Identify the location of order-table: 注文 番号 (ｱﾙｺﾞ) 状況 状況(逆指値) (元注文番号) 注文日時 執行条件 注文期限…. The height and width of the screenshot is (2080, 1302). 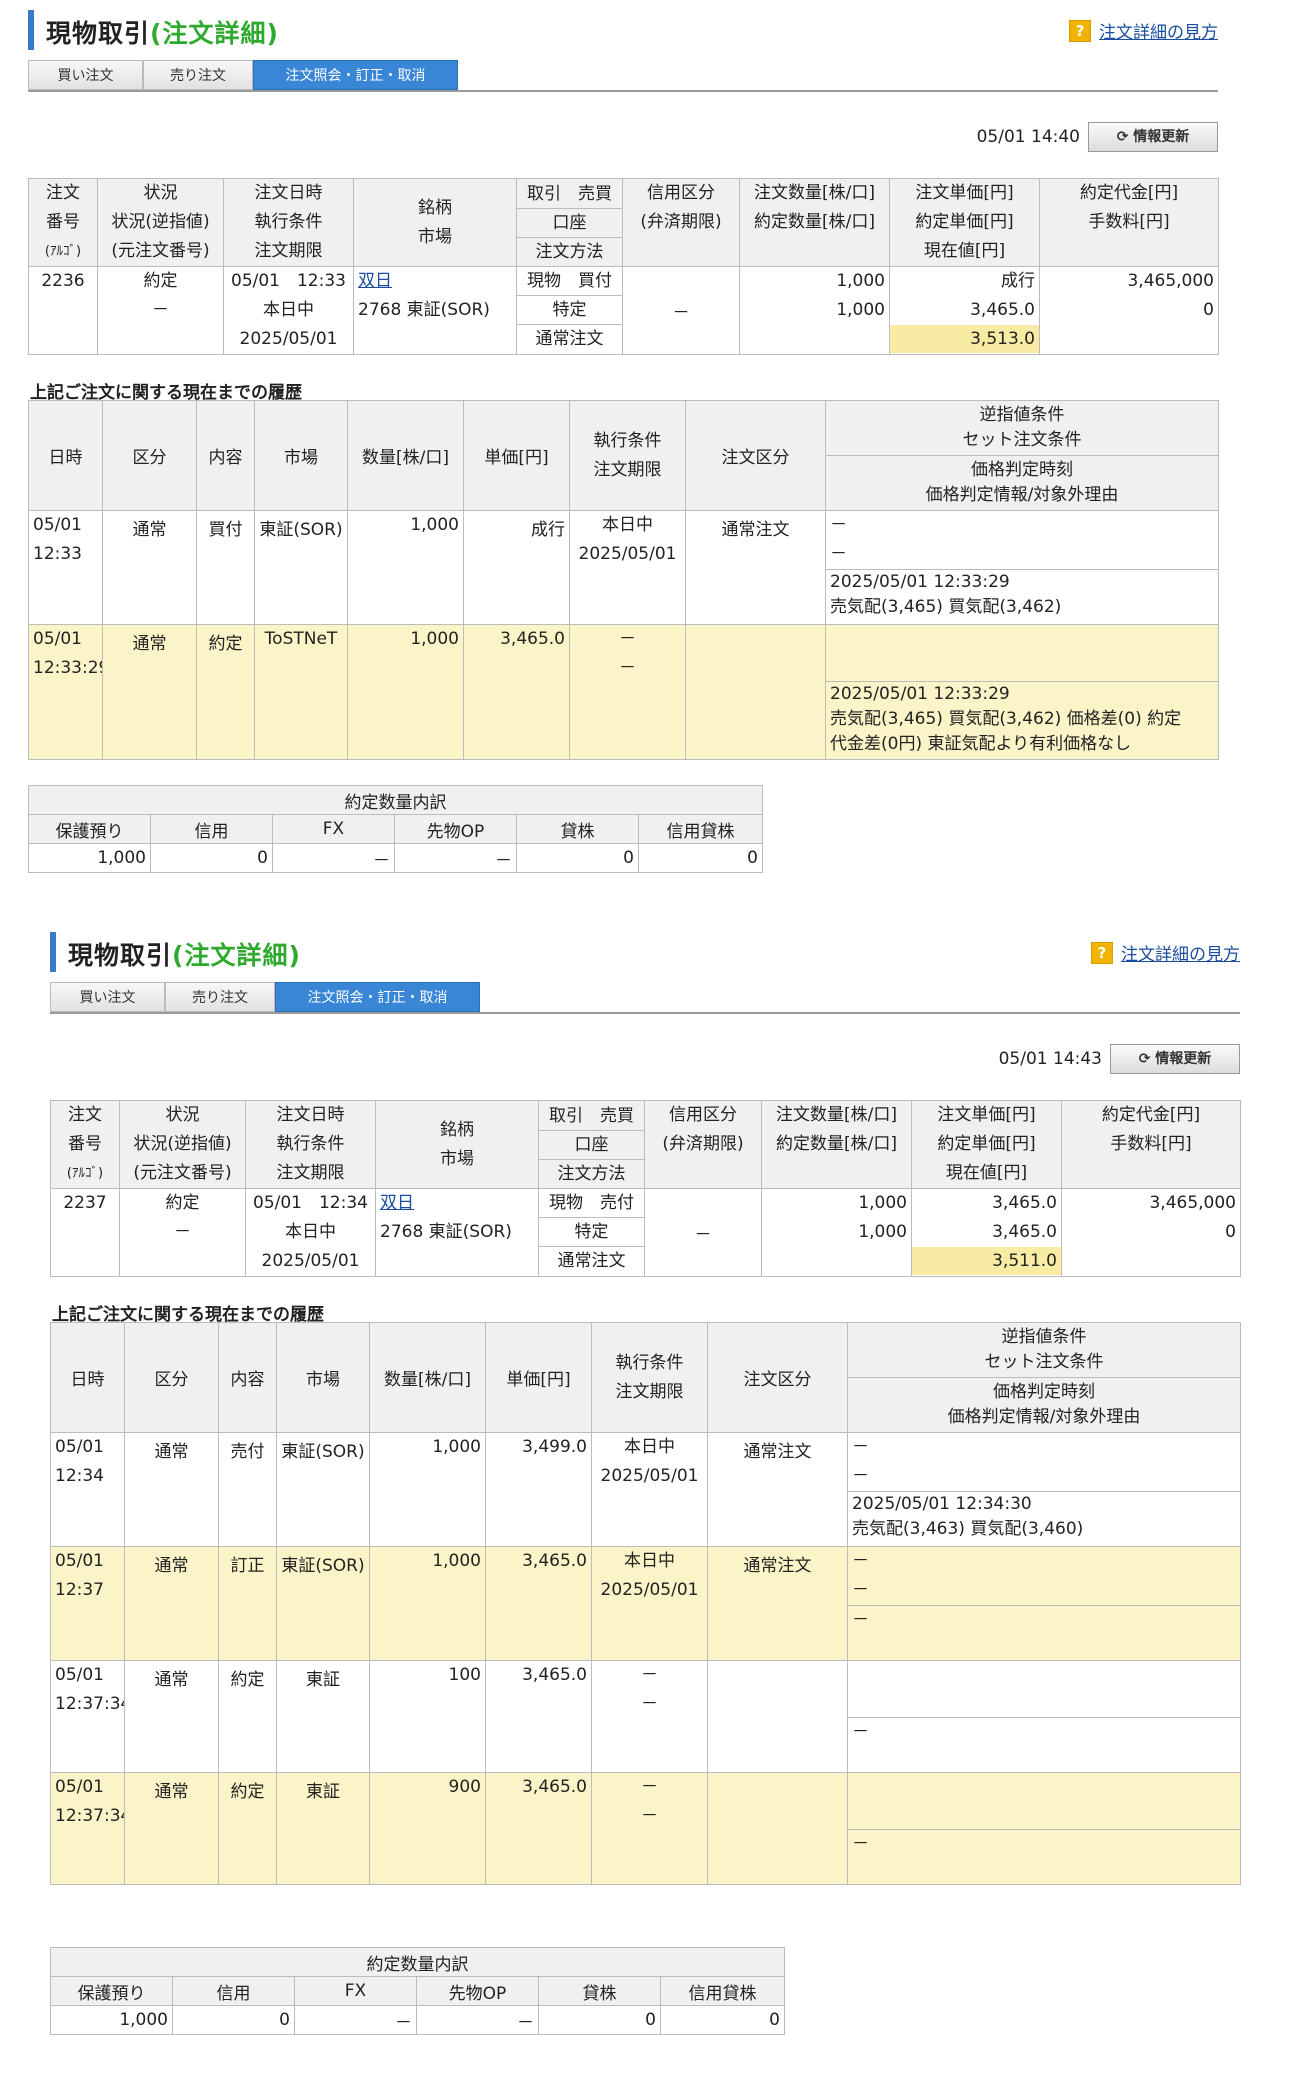
(623, 266).